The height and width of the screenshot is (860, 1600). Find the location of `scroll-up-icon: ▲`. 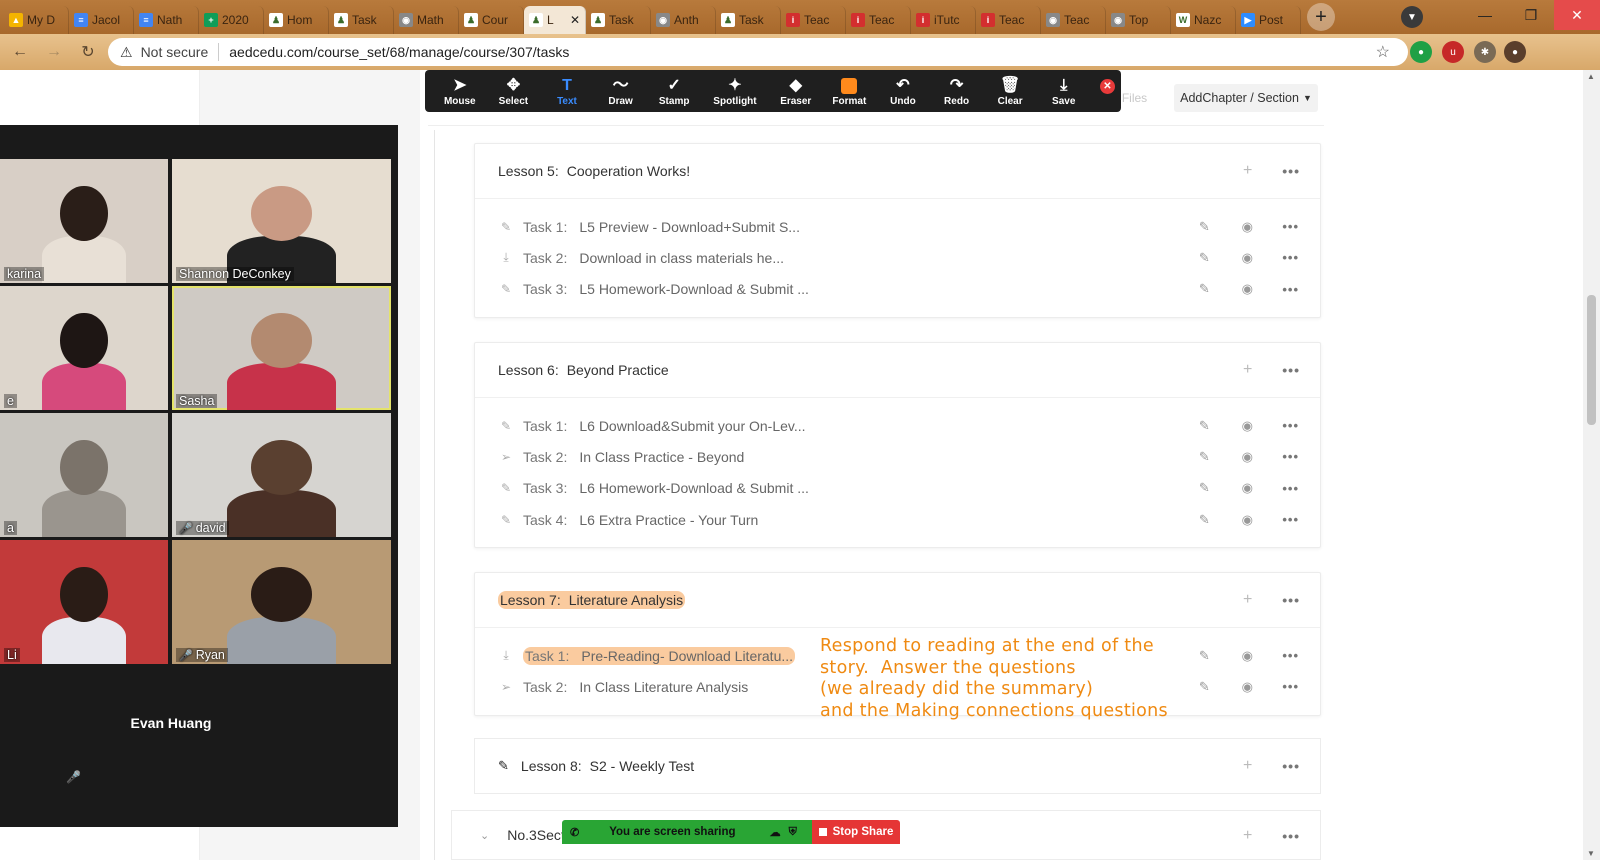

scroll-up-icon: ▲ is located at coordinates (1591, 76).